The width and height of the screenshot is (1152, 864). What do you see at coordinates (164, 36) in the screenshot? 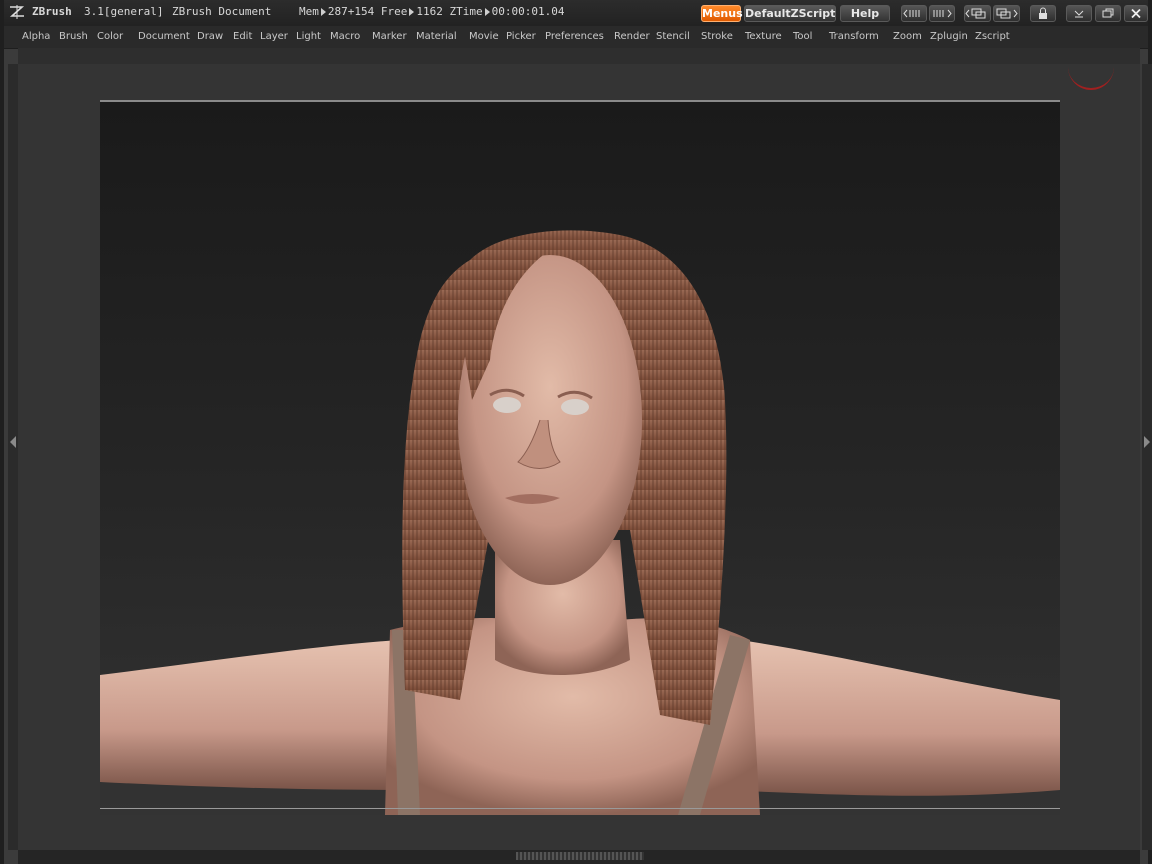
I see `menu-document: Document` at bounding box center [164, 36].